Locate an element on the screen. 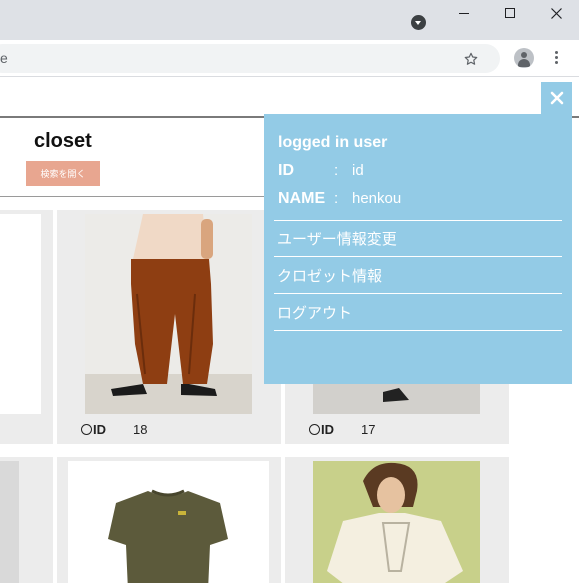  item-image-brown-pants is located at coordinates (168, 314).